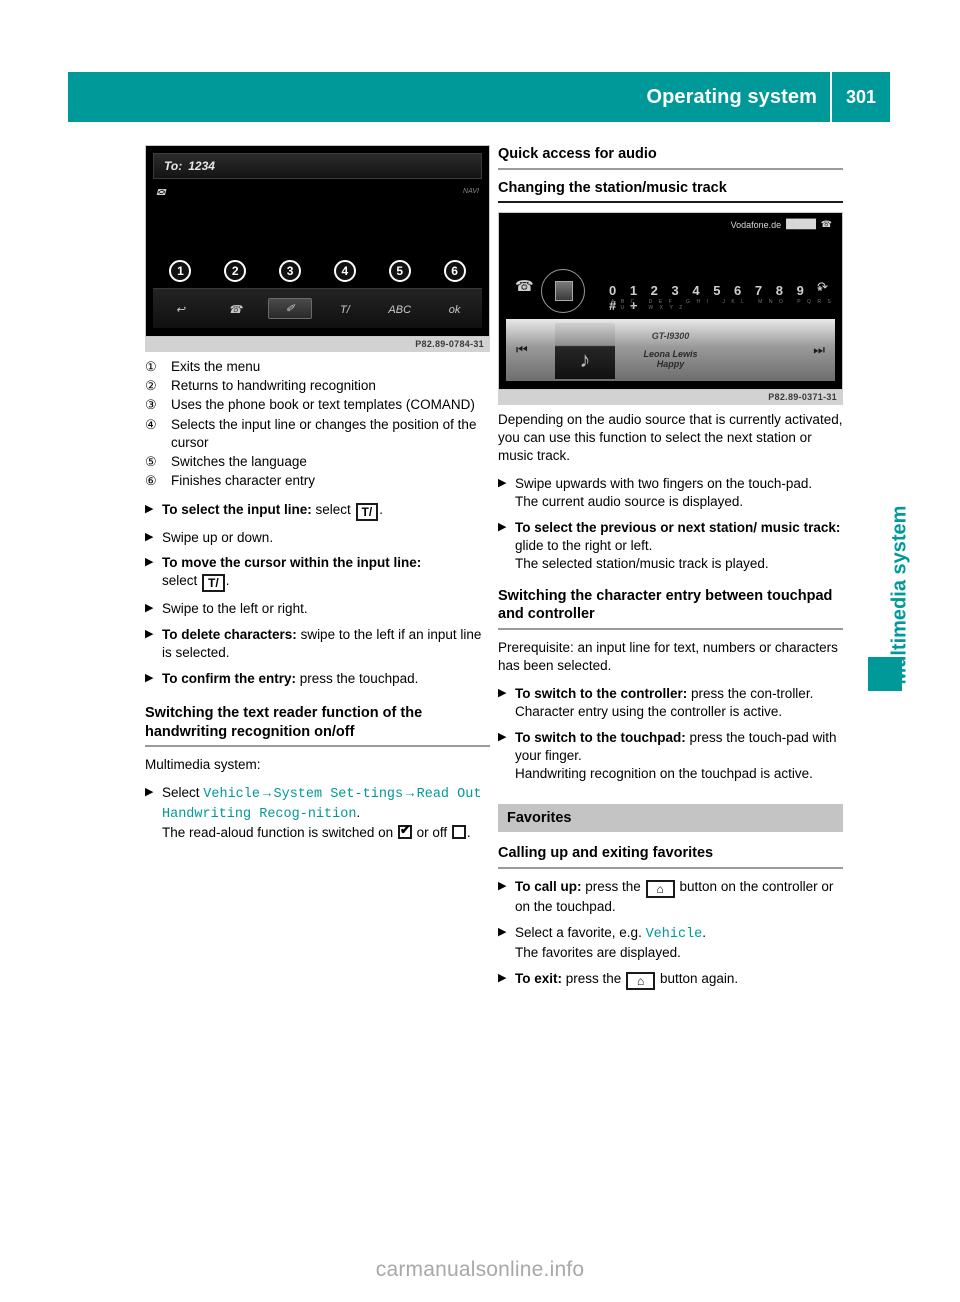 The image size is (960, 1302). Describe the element at coordinates (454, 309) in the screenshot. I see `toolbar-ok-icon: ok` at that location.